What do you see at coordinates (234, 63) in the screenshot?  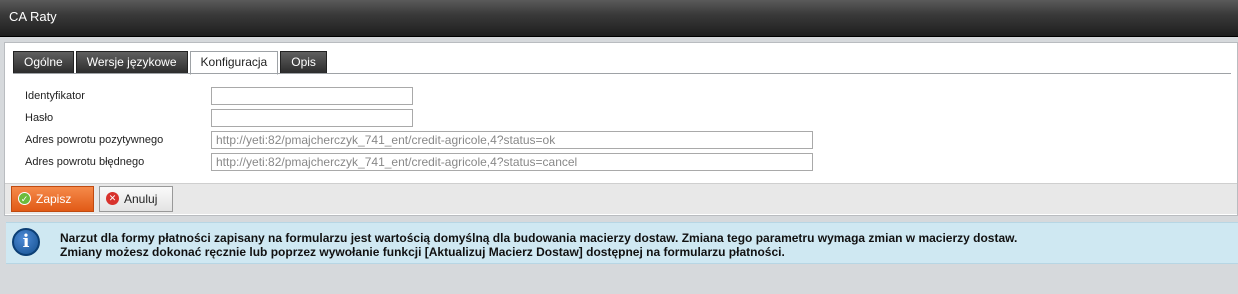 I see `tab-configuration: Konfiguracja` at bounding box center [234, 63].